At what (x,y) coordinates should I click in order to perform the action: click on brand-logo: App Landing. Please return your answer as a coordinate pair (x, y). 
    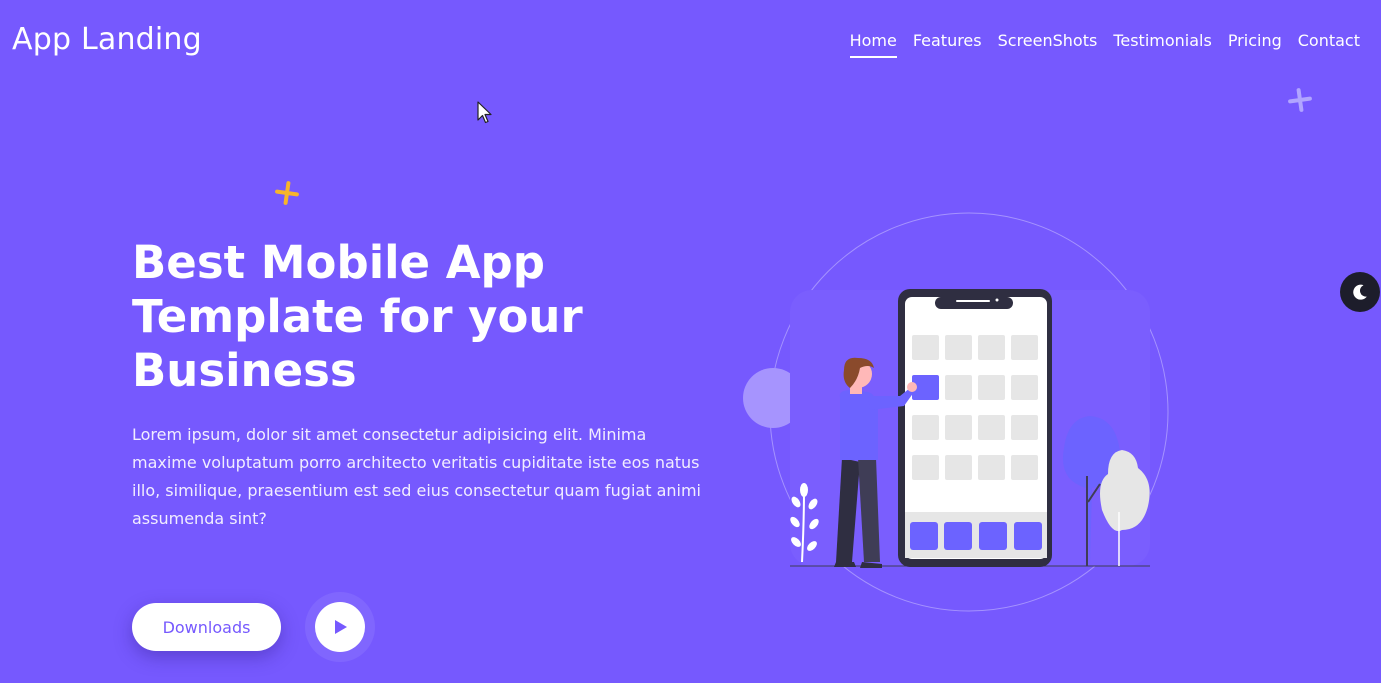
    Looking at the image, I should click on (107, 39).